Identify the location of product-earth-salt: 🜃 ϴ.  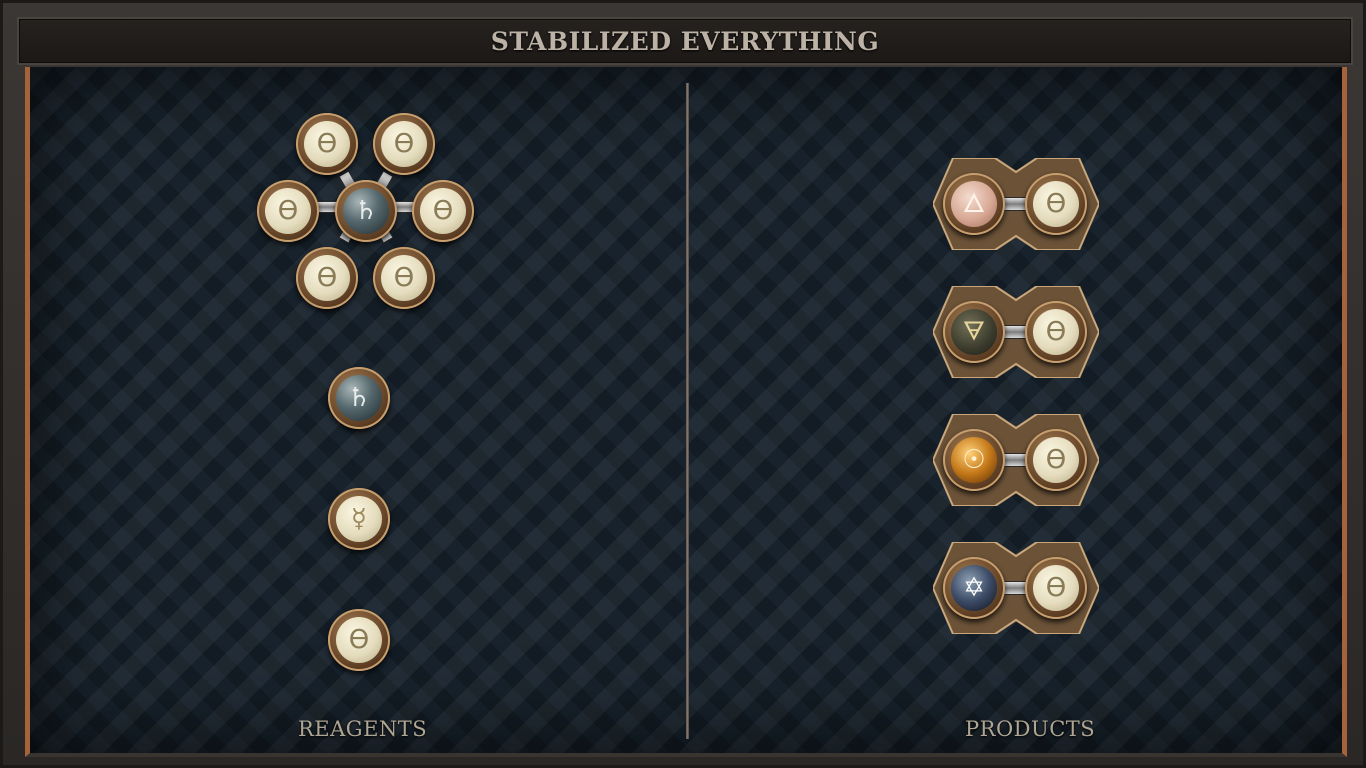
(1016, 332).